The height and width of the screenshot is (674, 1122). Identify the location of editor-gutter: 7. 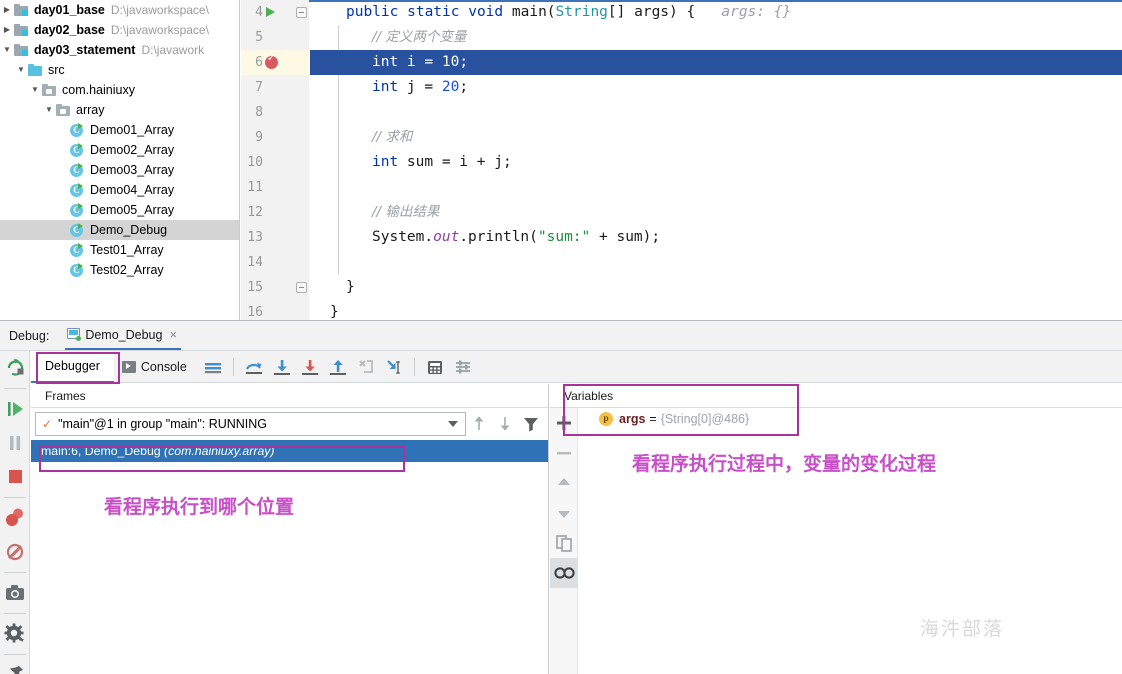
(275, 87).